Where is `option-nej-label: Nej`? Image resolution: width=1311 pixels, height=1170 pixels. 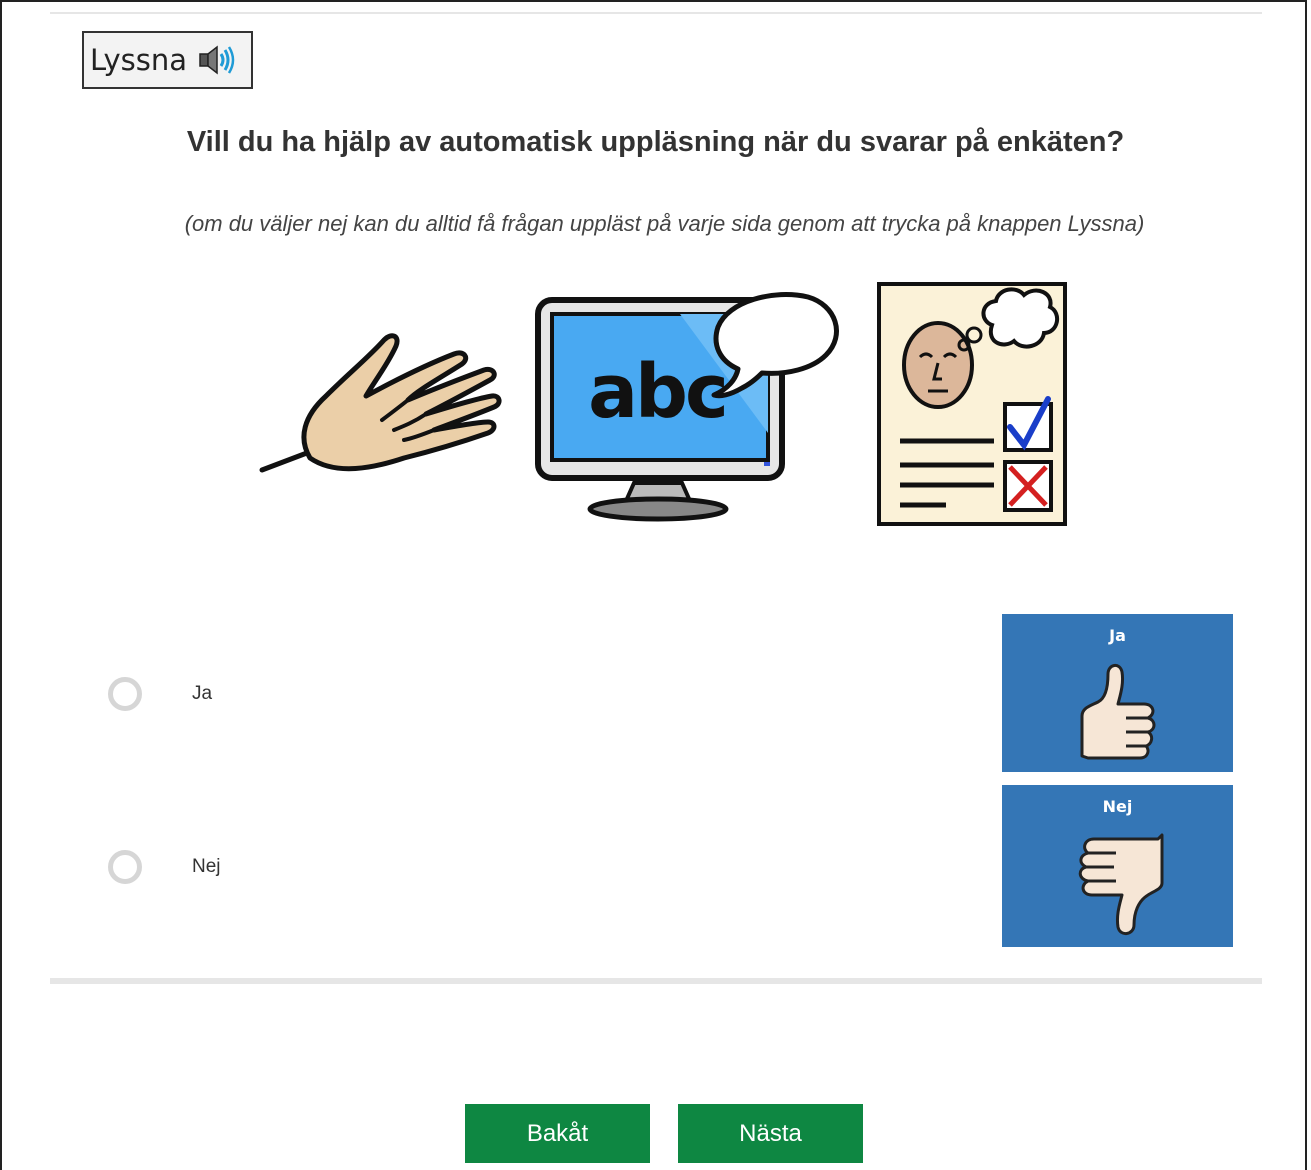 option-nej-label: Nej is located at coordinates (206, 866).